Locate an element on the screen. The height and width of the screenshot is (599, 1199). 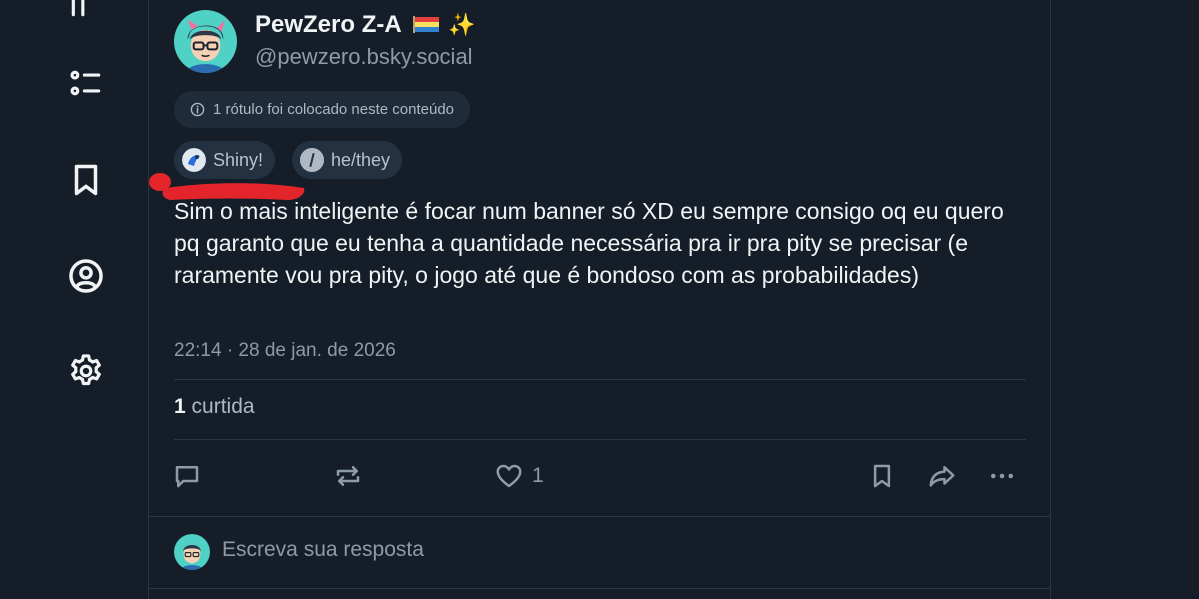
info-icon is located at coordinates (197, 109).